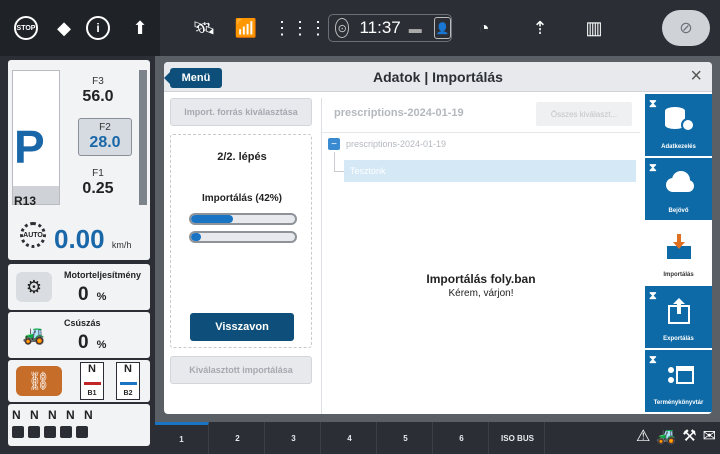 Image resolution: width=720 pixels, height=454 pixels. Describe the element at coordinates (696, 76) in the screenshot. I see `close-icon: ×` at that location.